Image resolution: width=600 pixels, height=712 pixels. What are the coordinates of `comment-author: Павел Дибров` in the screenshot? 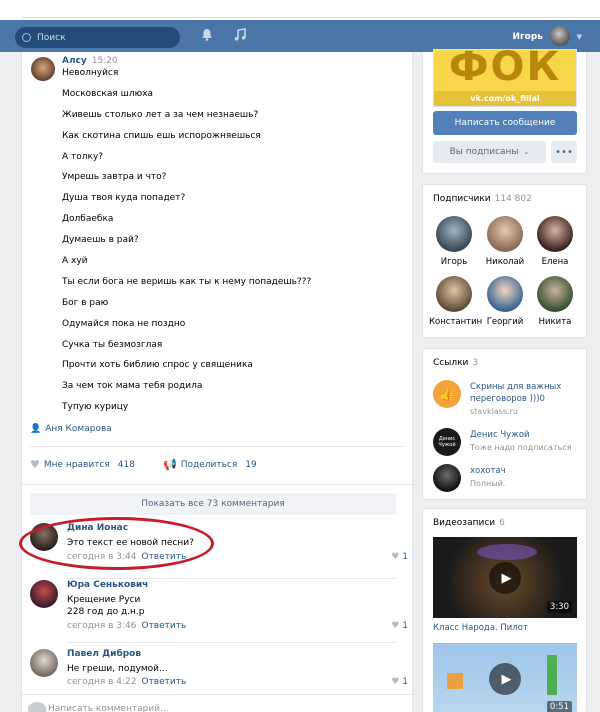 It's located at (104, 654).